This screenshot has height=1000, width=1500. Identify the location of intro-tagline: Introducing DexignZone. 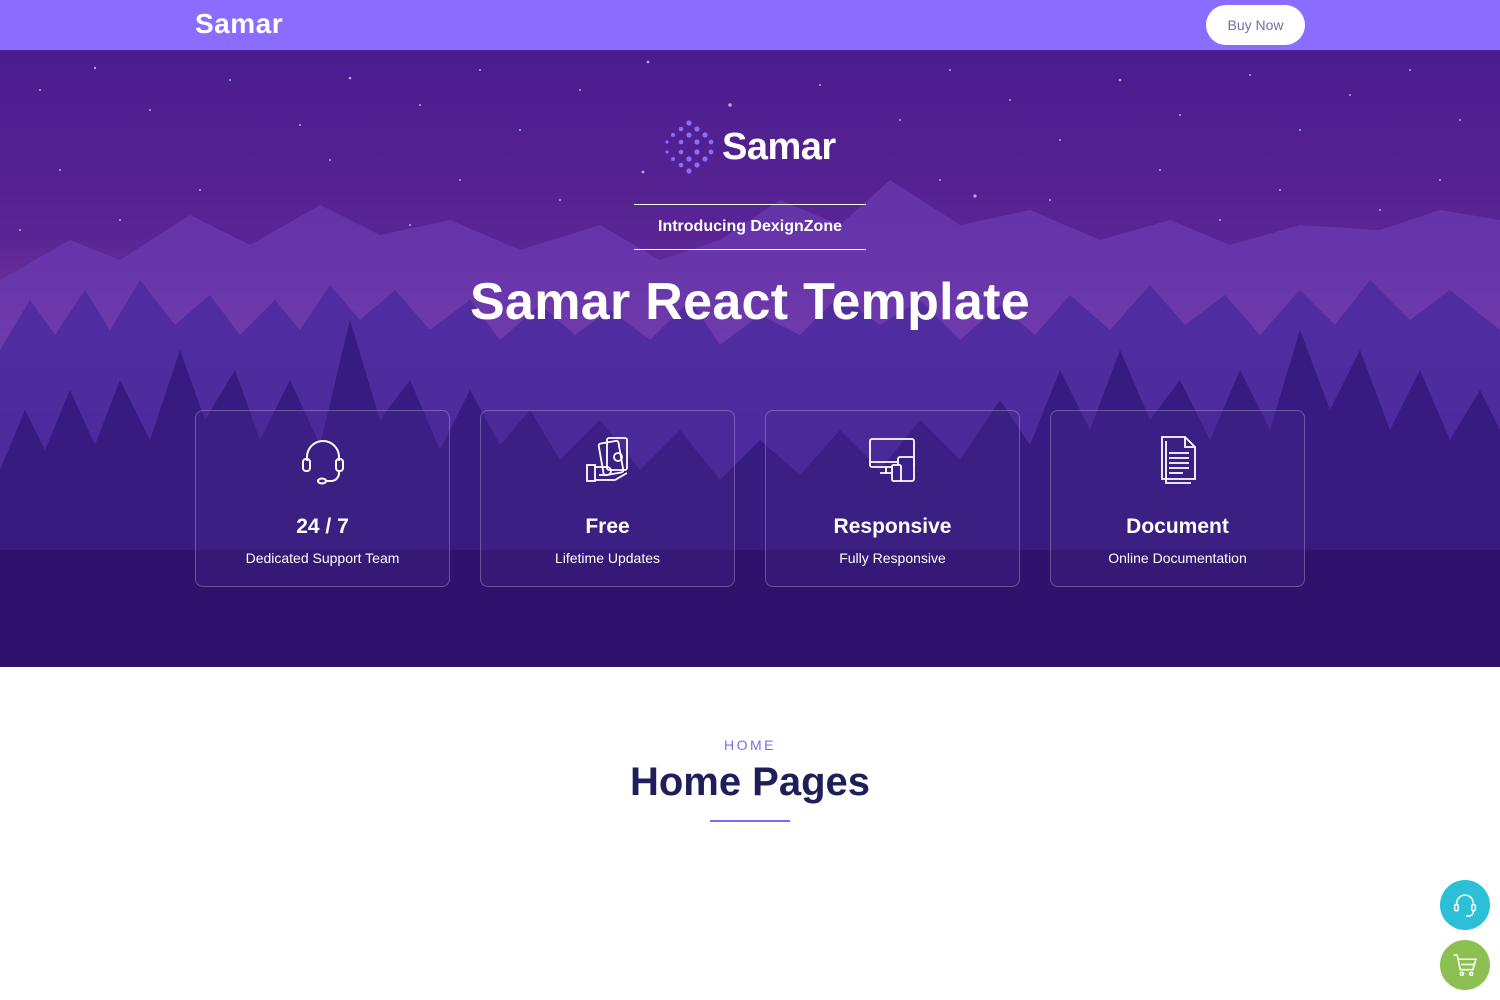
(750, 227).